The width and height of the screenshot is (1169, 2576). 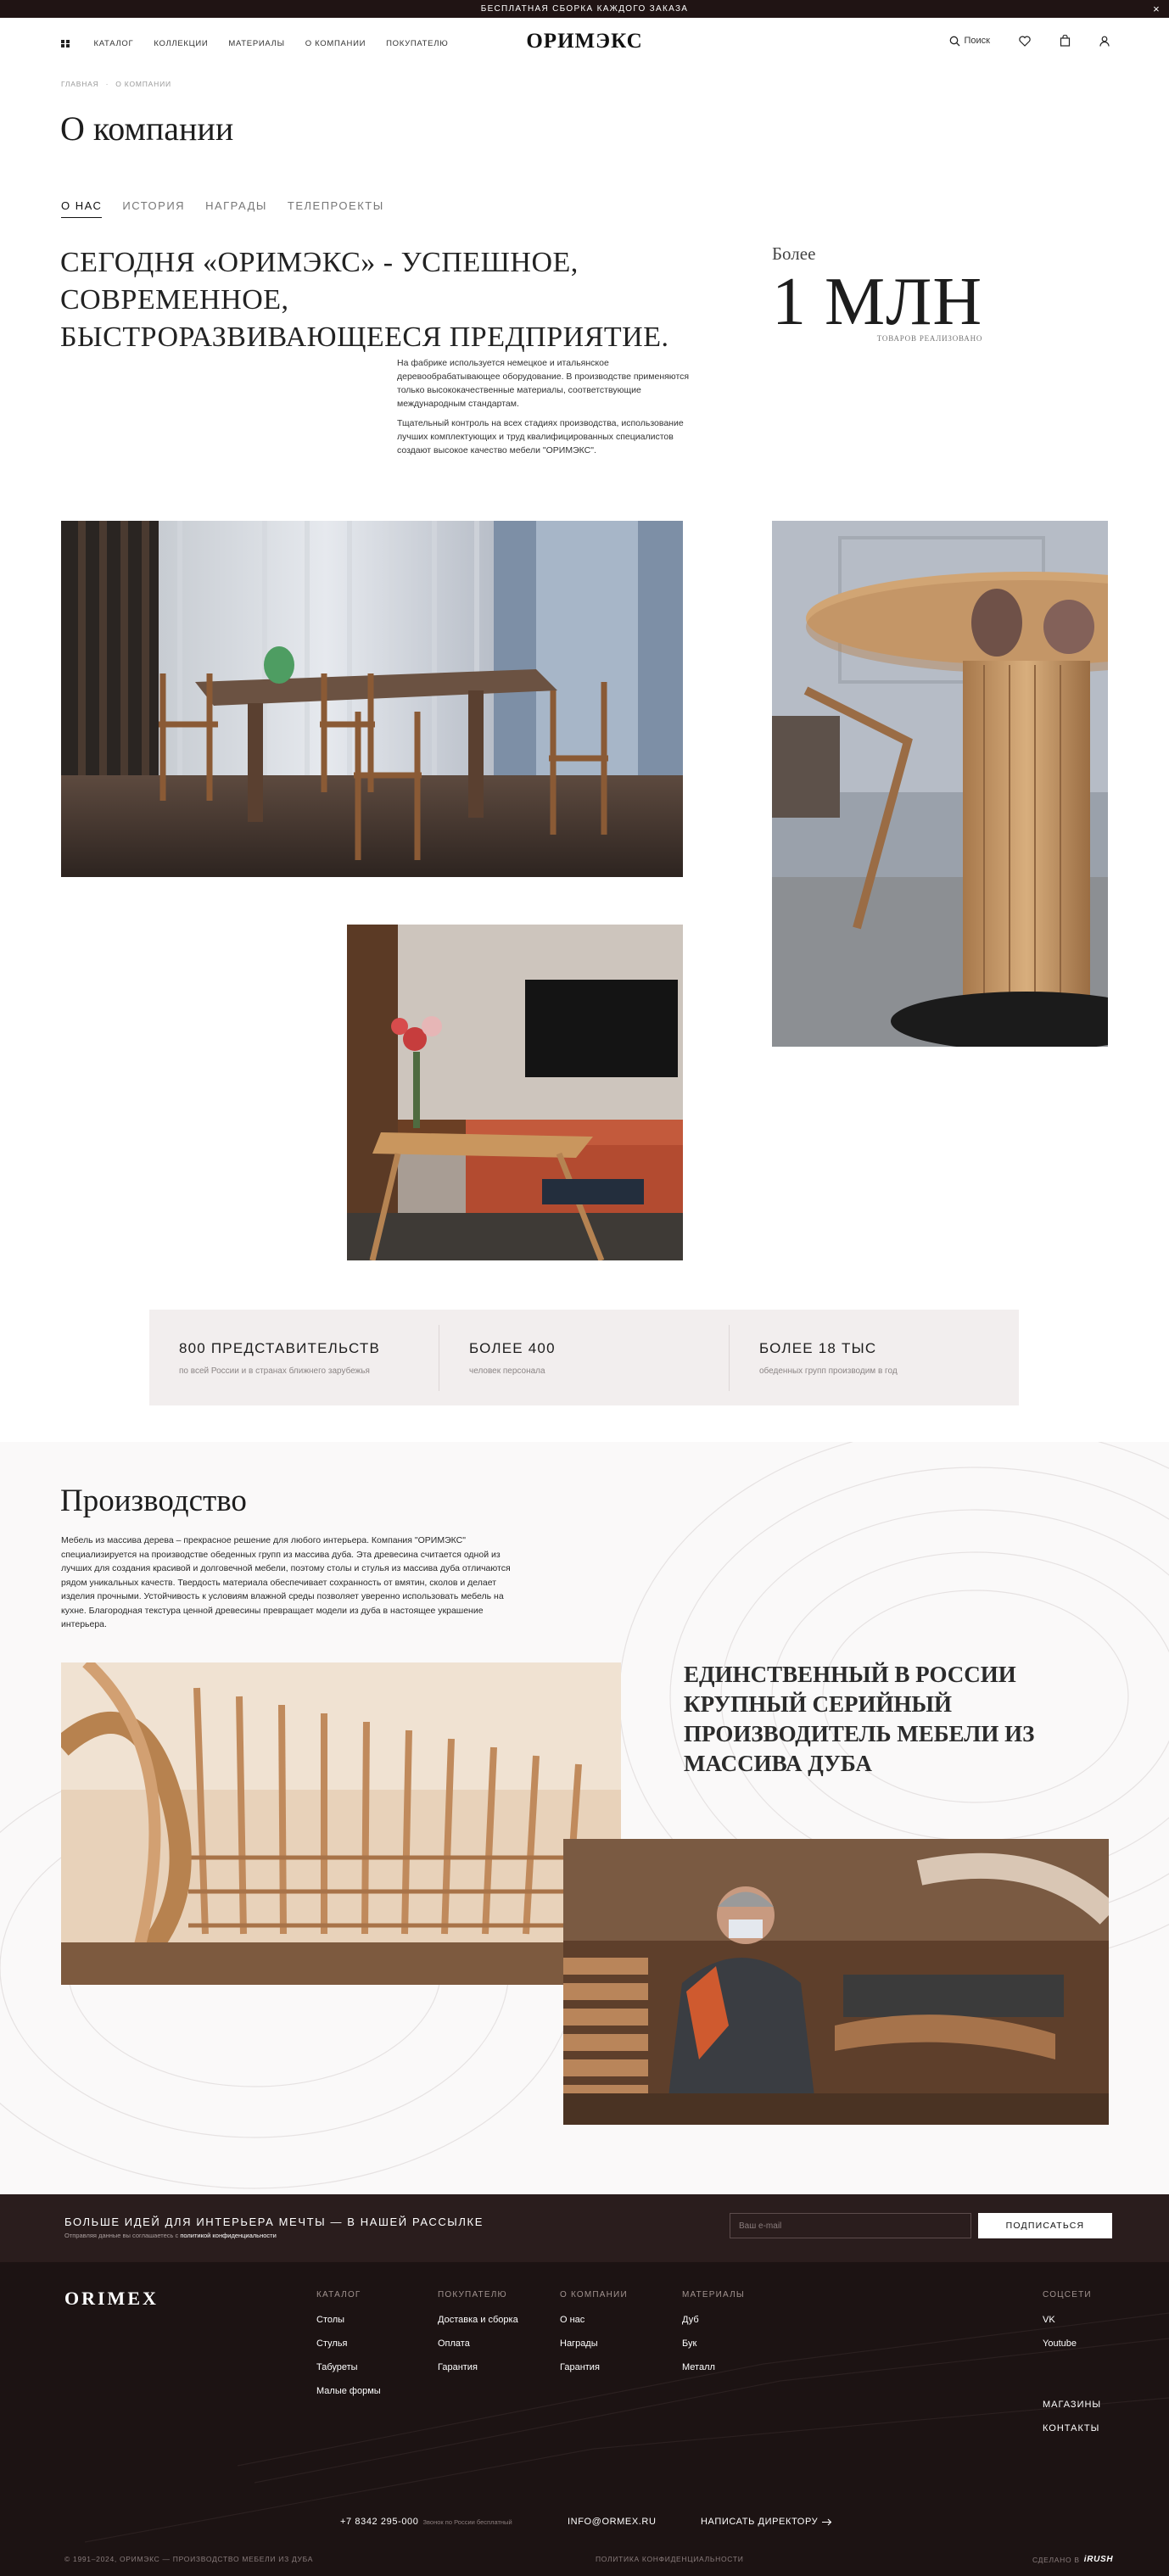 I want to click on footer-column-social: СОЦСЕТИ VK Youtube МАГАЗИНЫ КОНТАКТЫ, so click(x=1072, y=2368).